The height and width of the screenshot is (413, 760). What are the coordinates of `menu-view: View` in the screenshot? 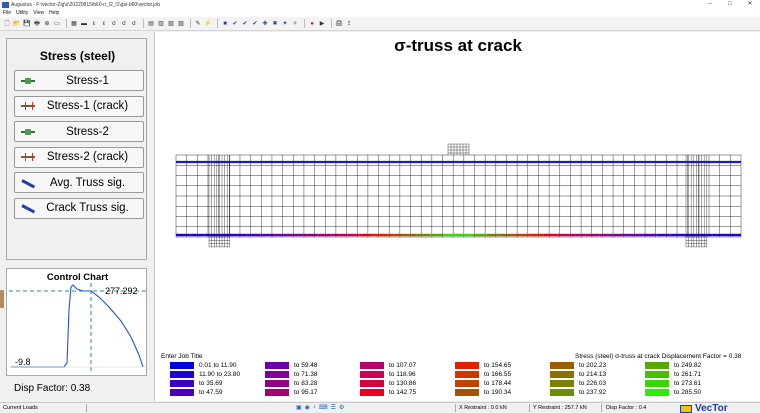 It's located at (38, 13).